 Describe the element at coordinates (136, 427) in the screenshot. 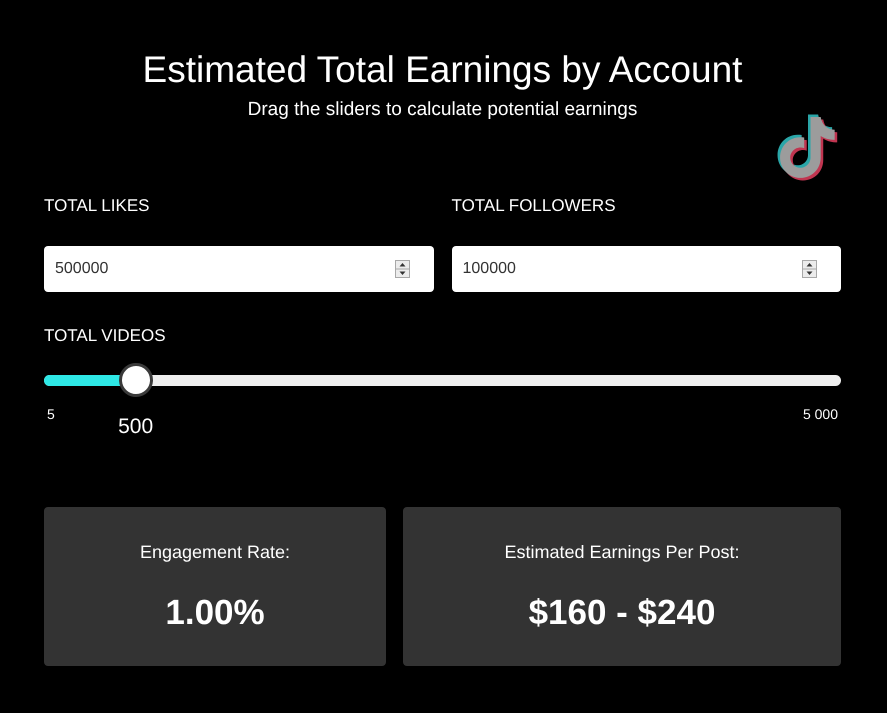

I see `slider-value: 500` at that location.